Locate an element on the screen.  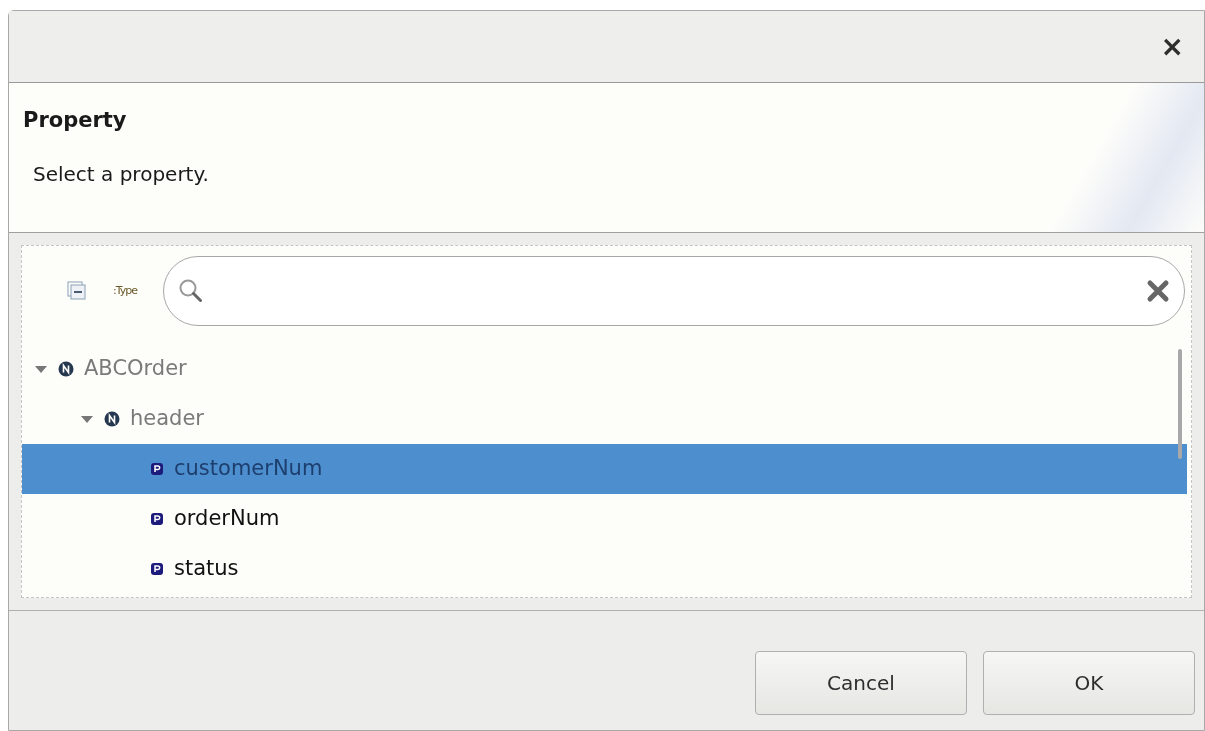
search-icon is located at coordinates (191, 291).